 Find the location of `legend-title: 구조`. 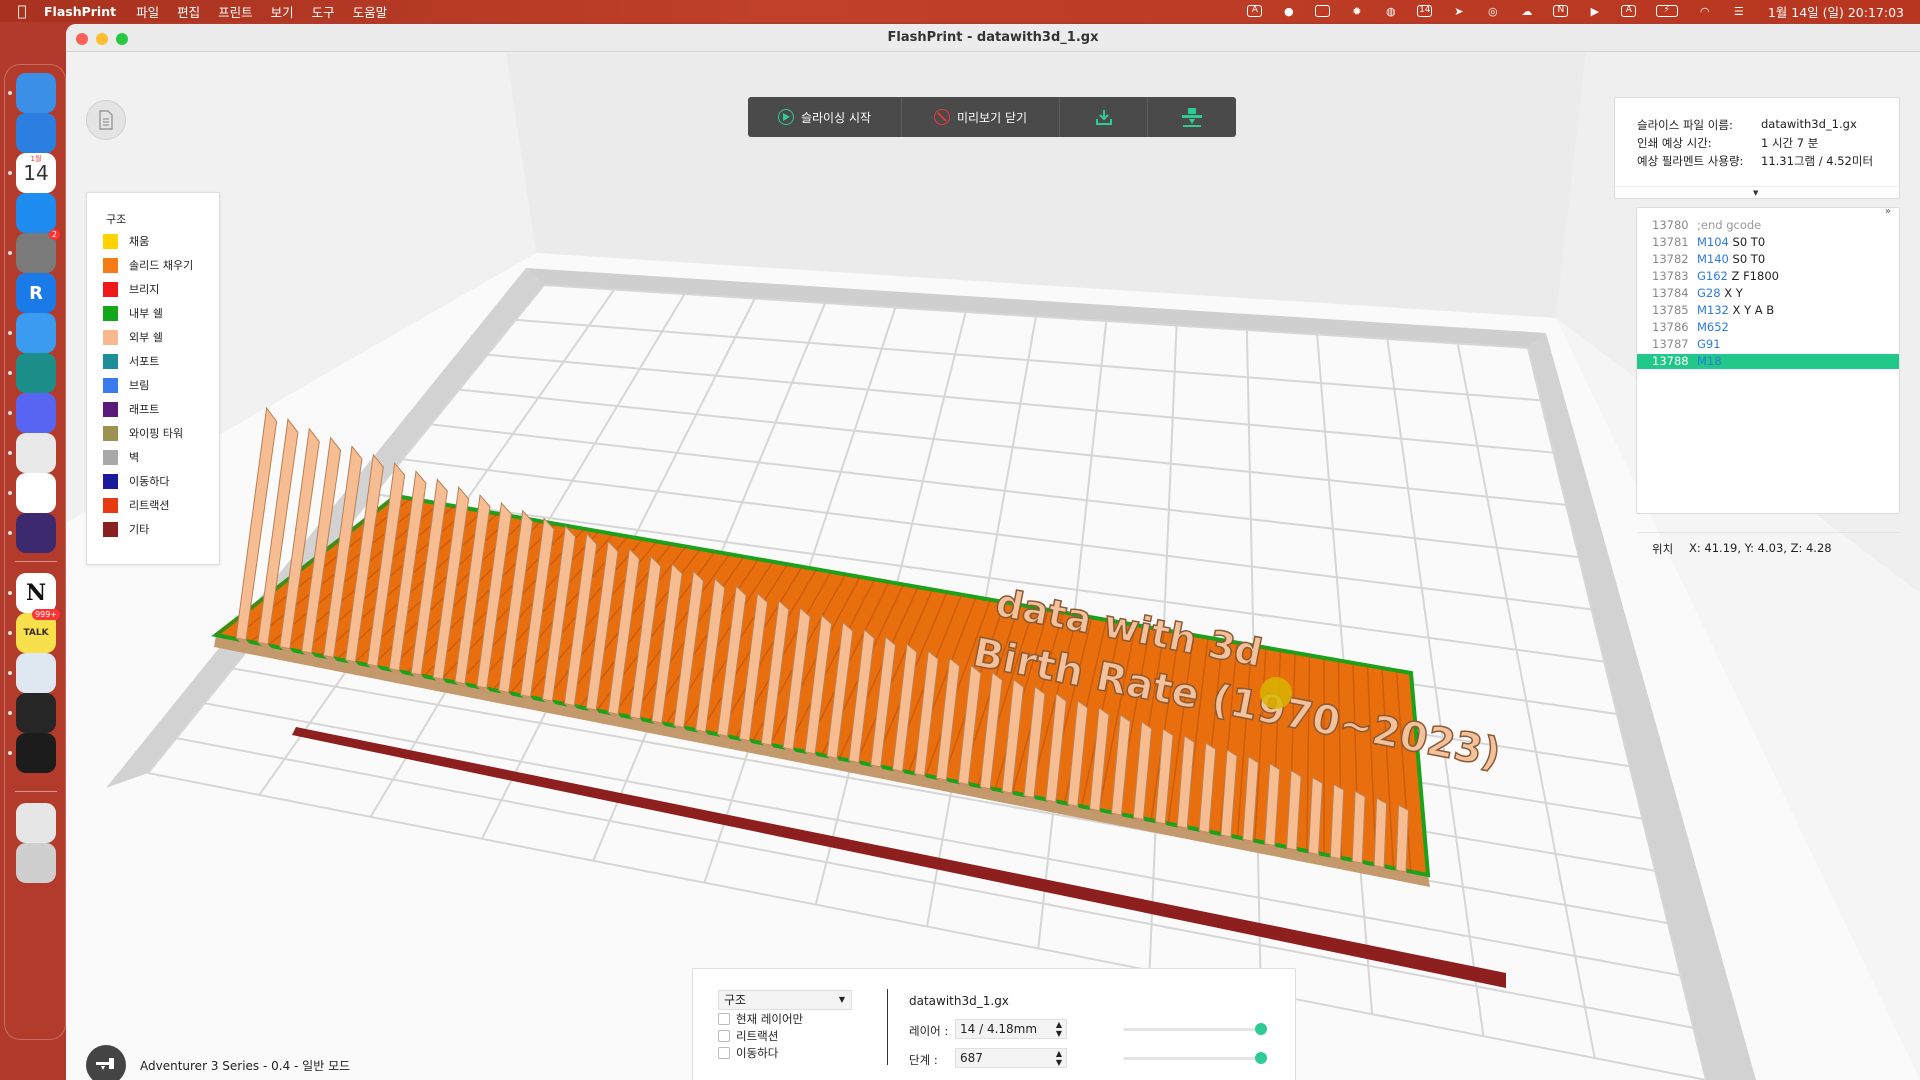

legend-title: 구조 is located at coordinates (116, 219).